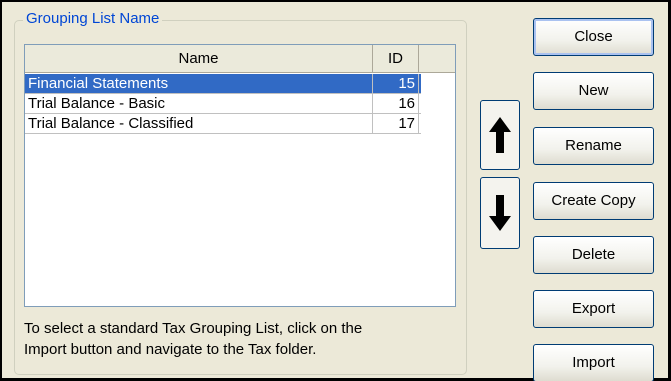  What do you see at coordinates (593, 362) in the screenshot?
I see `import-button: Import` at bounding box center [593, 362].